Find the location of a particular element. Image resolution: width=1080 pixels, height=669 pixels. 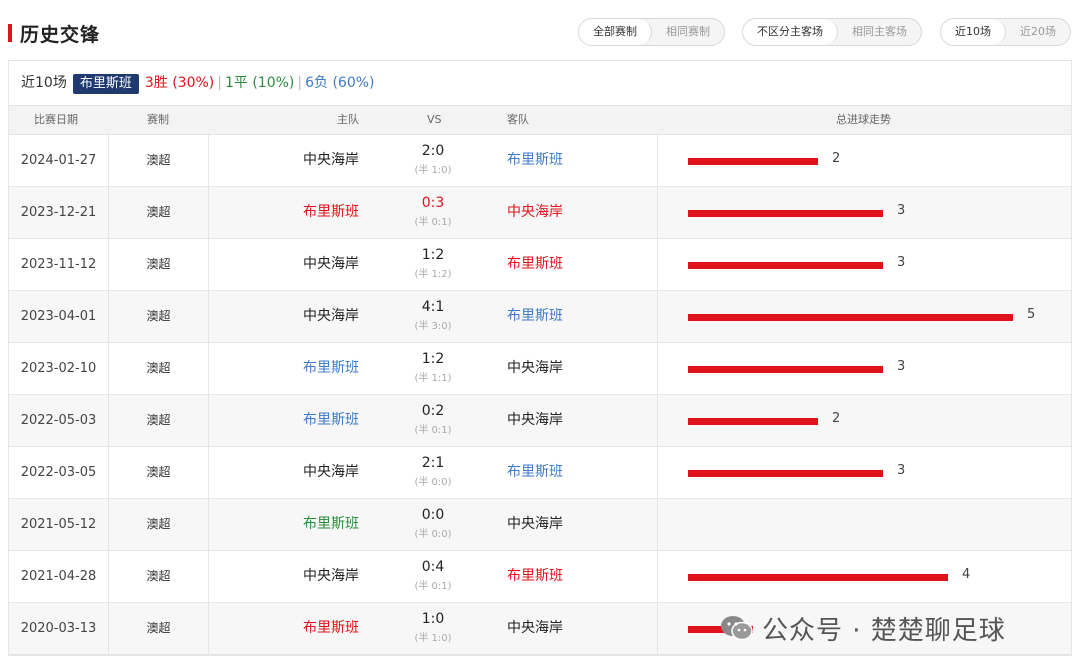

filter-same-venue: 相同主客场 is located at coordinates (879, 32).